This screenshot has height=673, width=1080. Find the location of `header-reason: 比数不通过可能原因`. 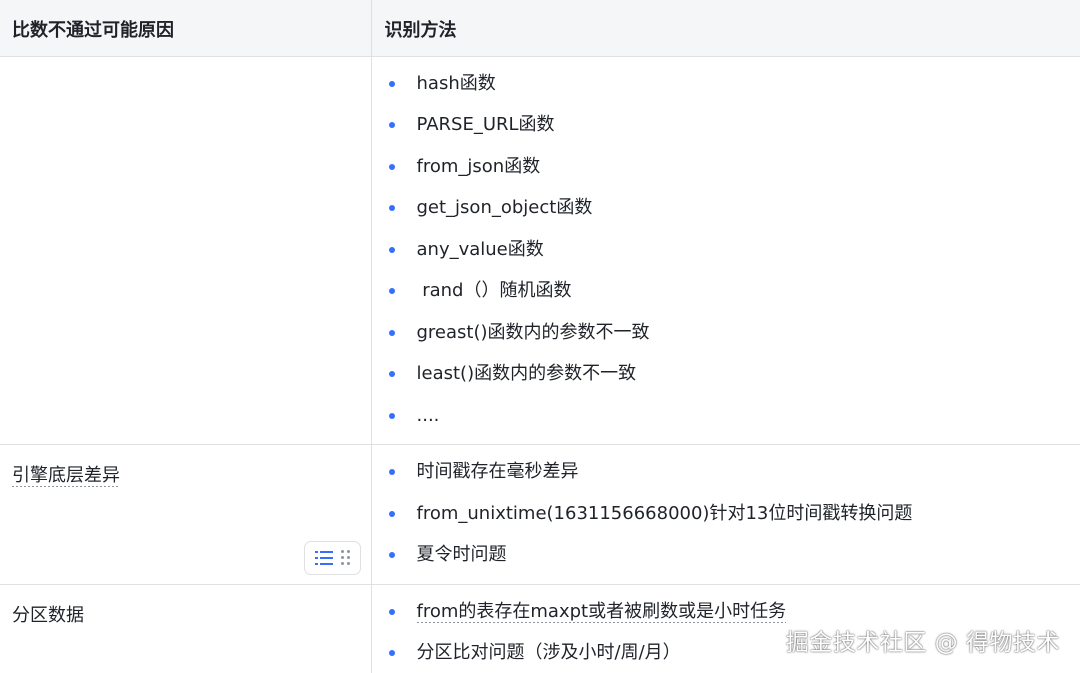

header-reason: 比数不通过可能原因 is located at coordinates (186, 28).